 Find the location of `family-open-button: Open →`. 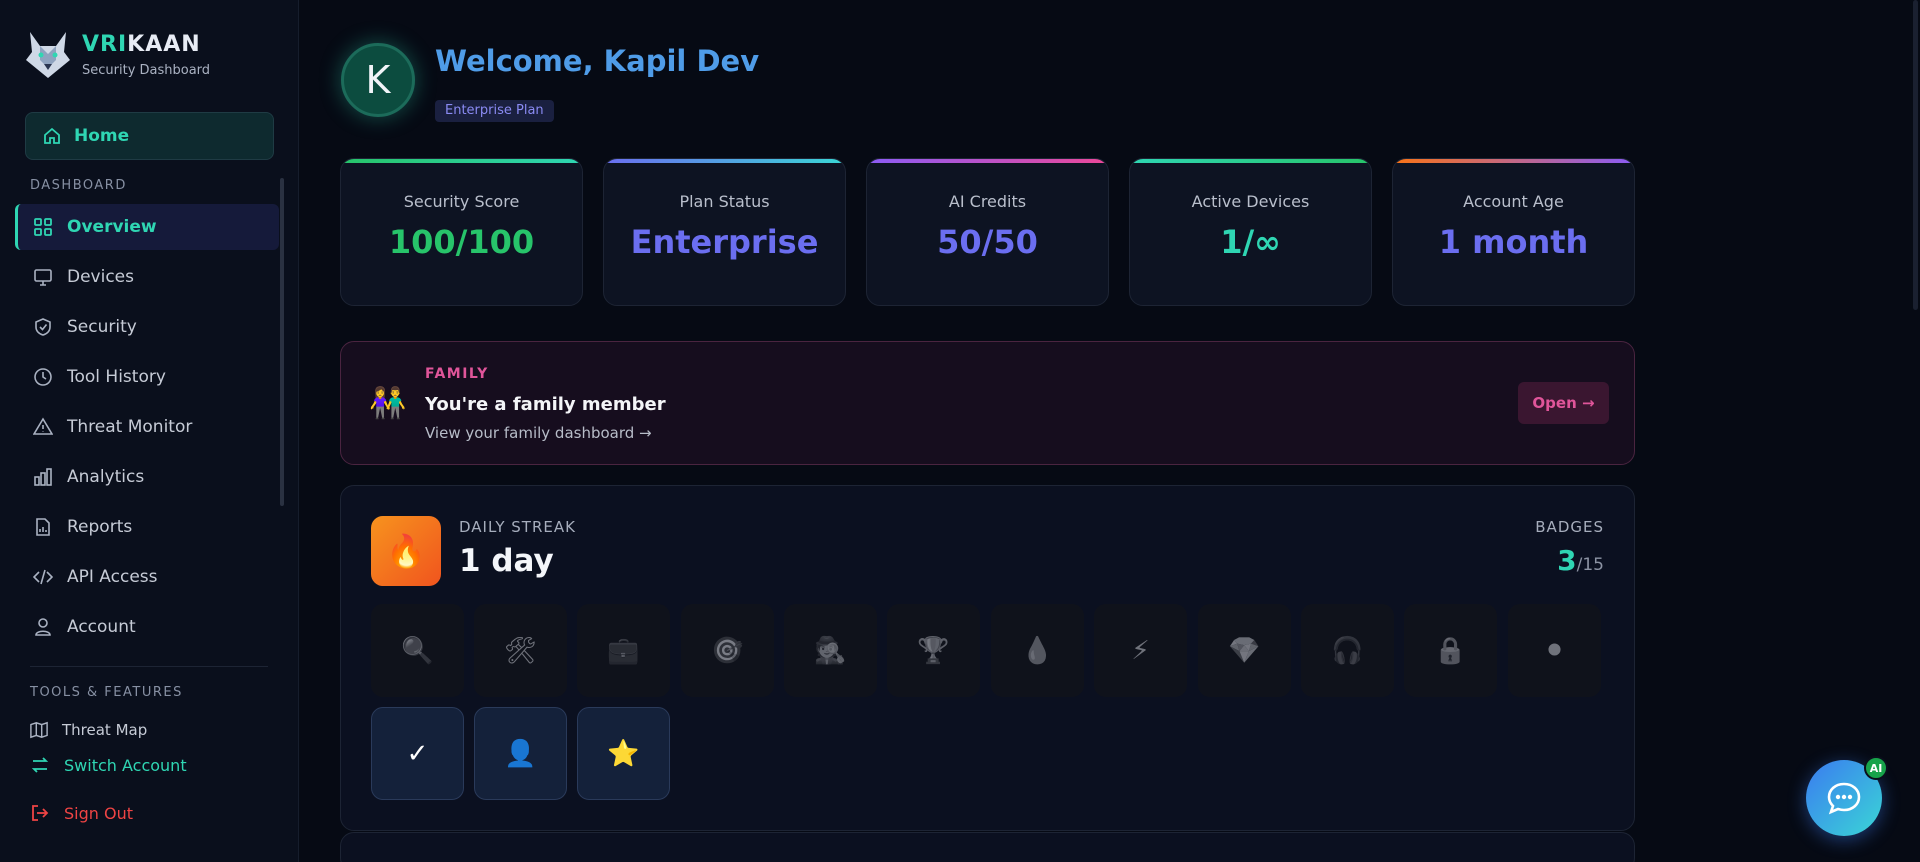

family-open-button: Open → is located at coordinates (1563, 403).